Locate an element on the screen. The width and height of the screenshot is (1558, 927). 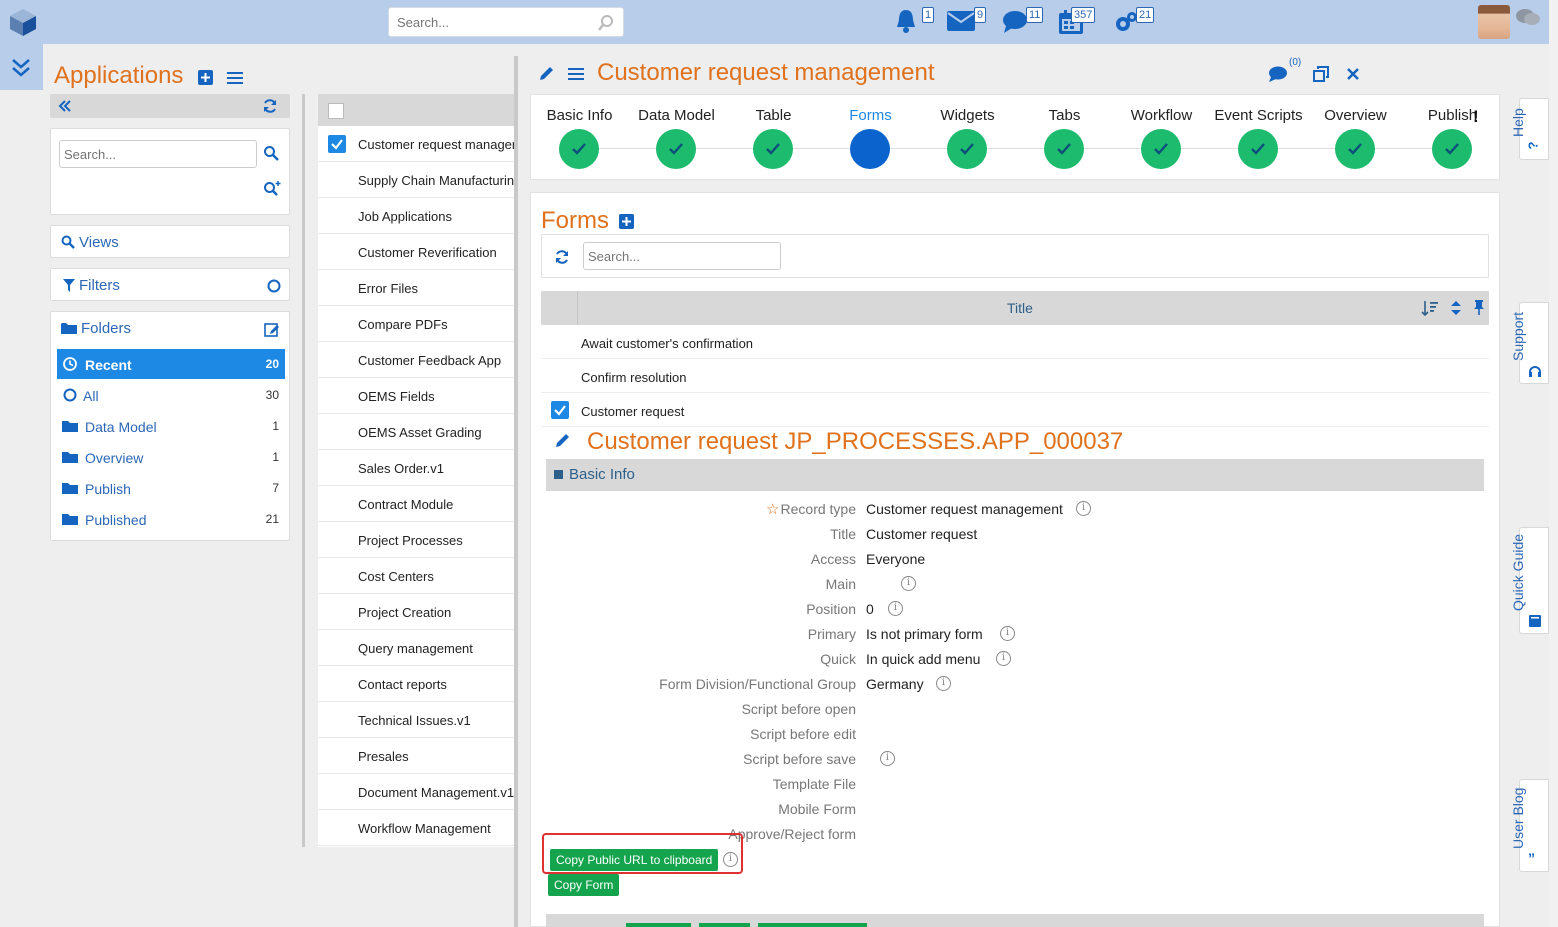
app-list-item: OEMS Asset Grading is located at coordinates (416, 432).